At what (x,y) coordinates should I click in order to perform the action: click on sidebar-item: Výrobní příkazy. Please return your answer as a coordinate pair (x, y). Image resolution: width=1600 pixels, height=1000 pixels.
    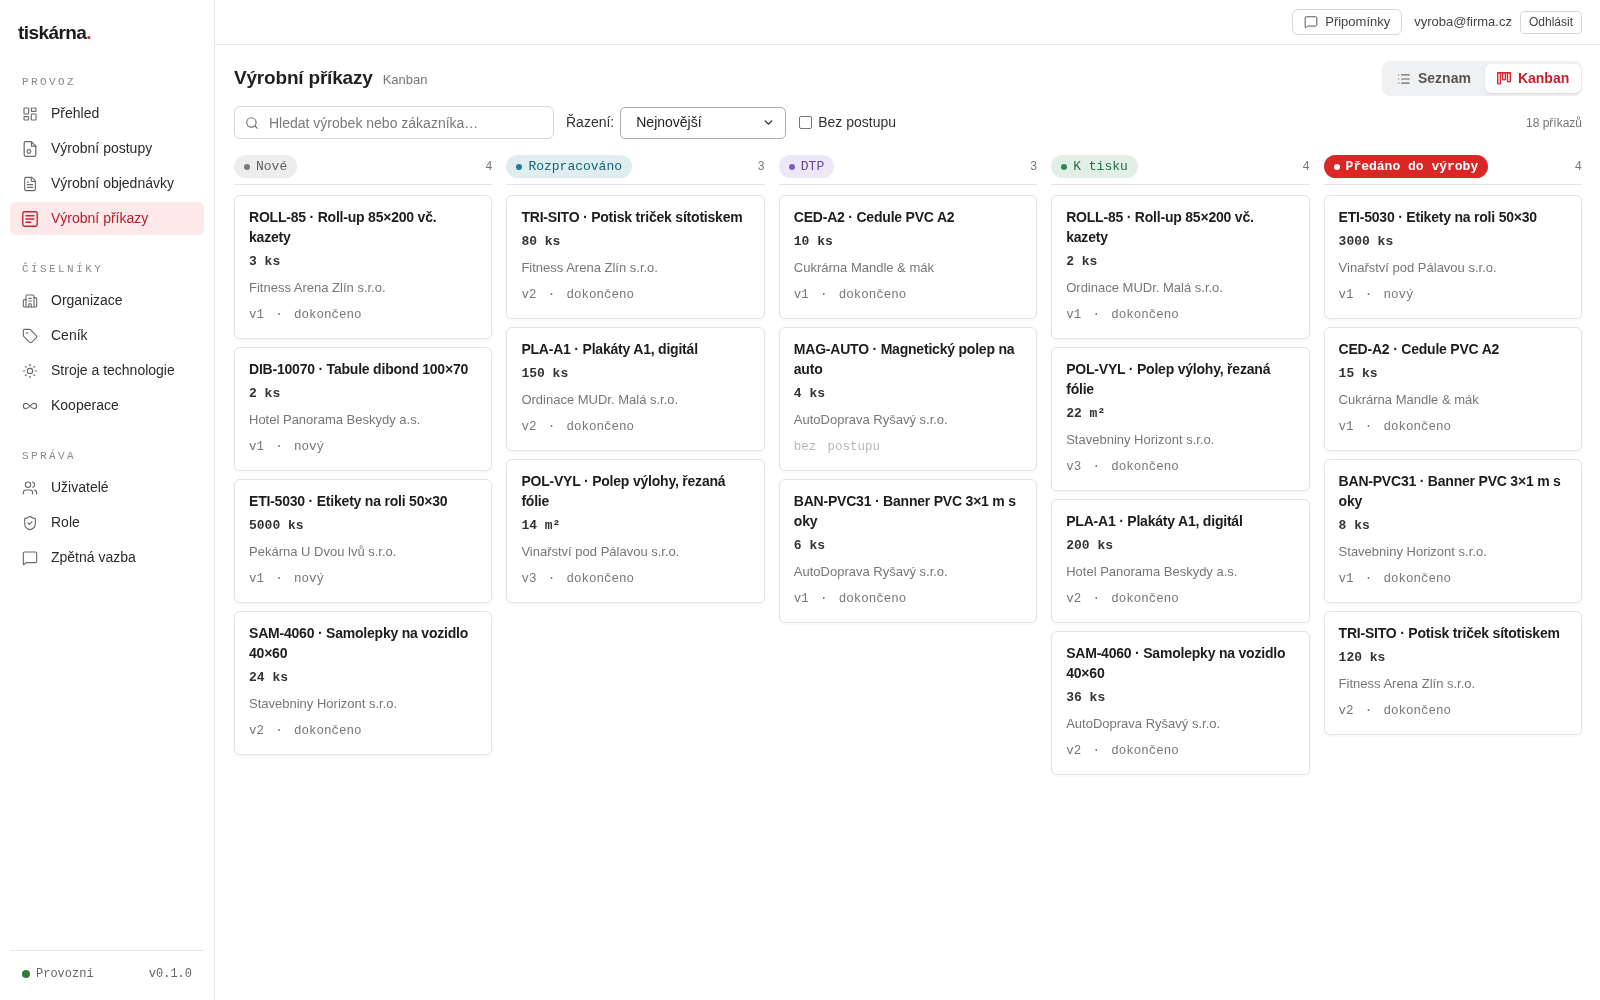
    Looking at the image, I should click on (107, 218).